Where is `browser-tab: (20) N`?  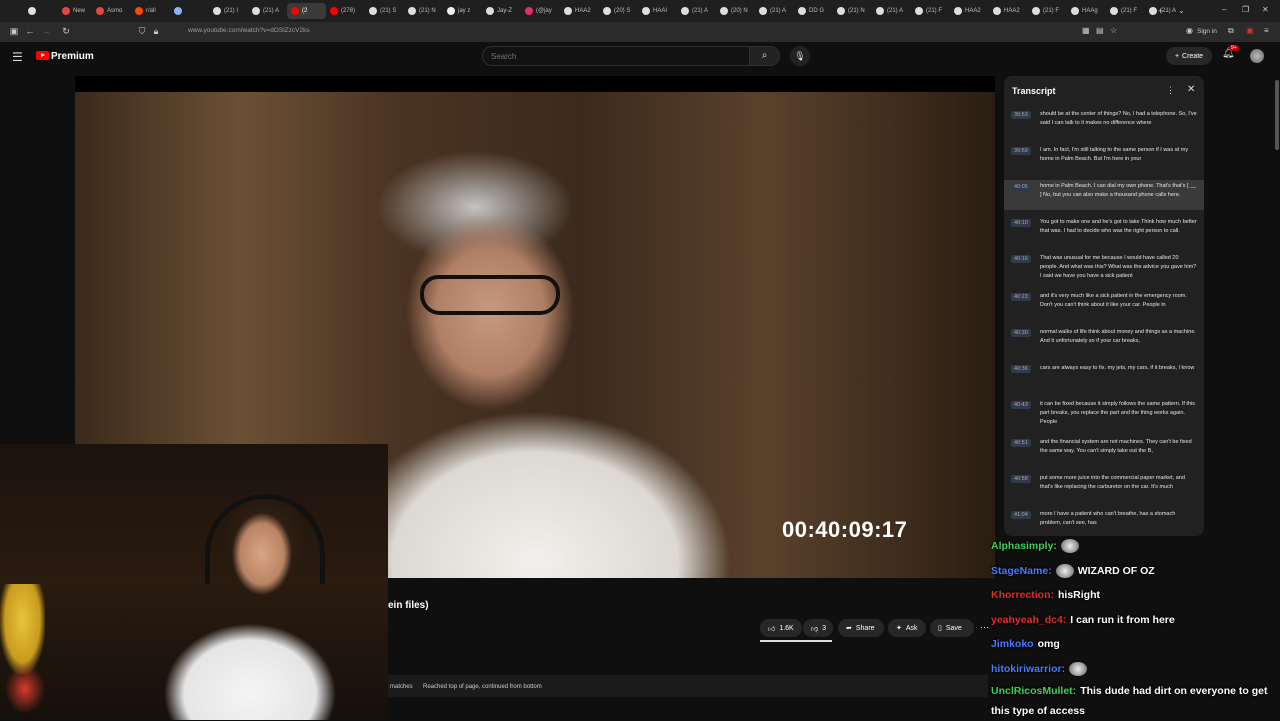 browser-tab: (20) N is located at coordinates (735, 11).